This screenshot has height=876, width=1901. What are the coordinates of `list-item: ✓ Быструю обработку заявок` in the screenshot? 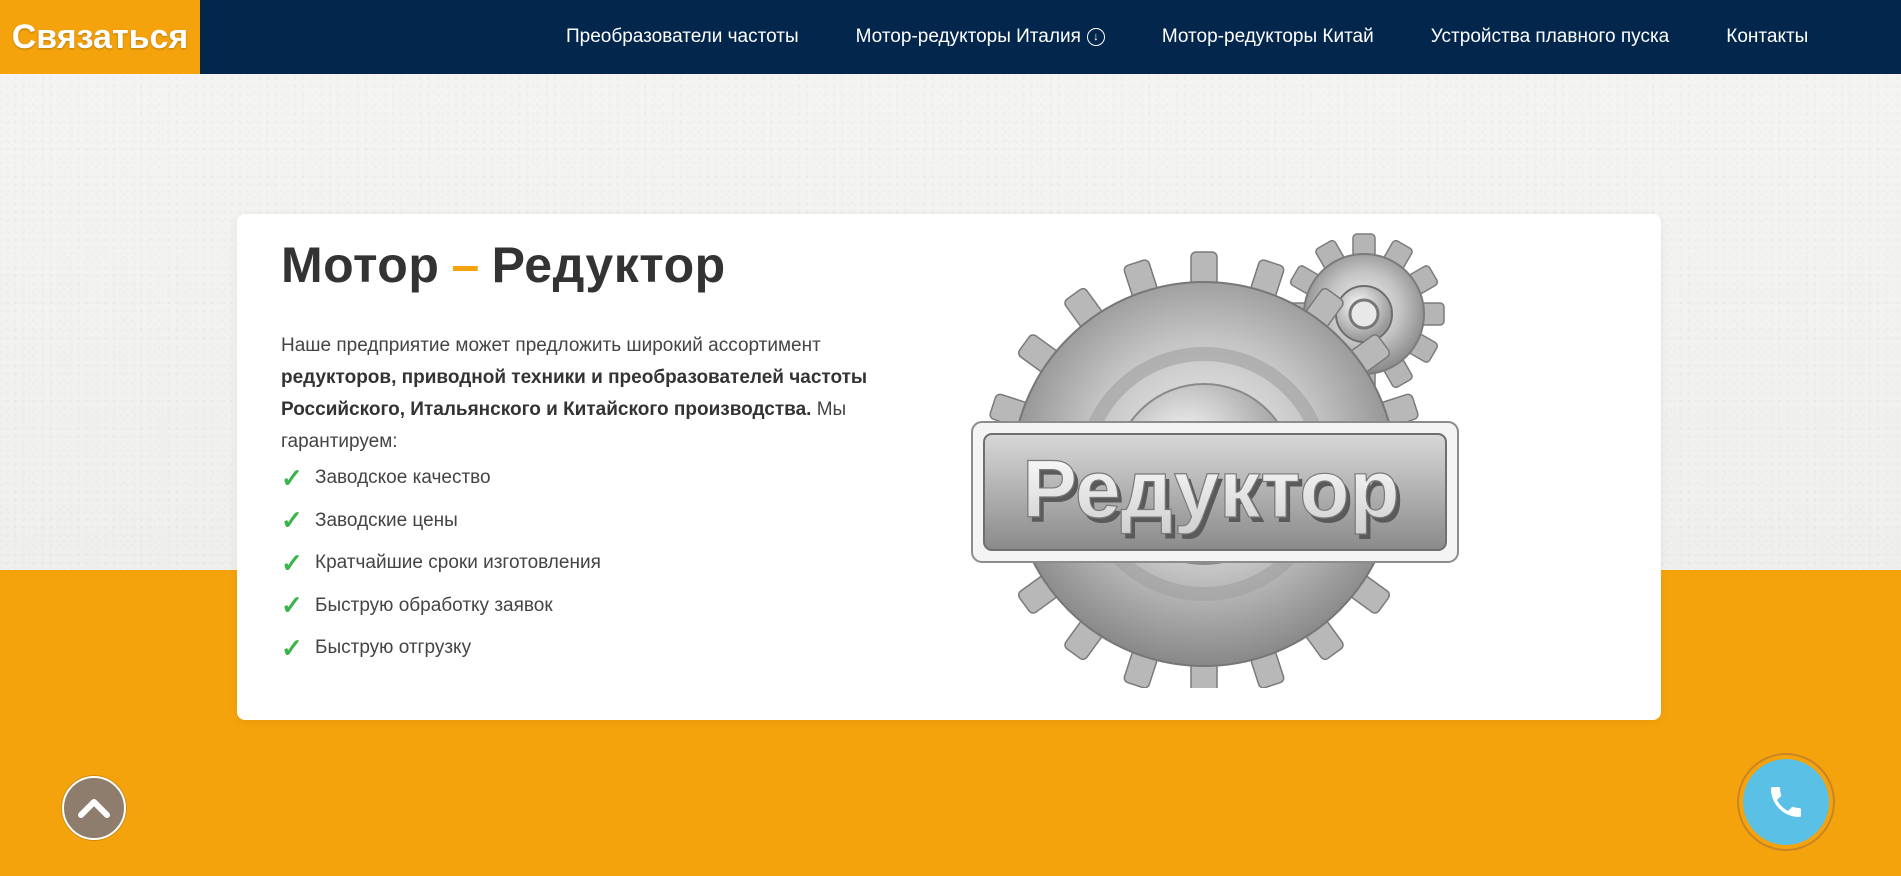 It's located at (441, 606).